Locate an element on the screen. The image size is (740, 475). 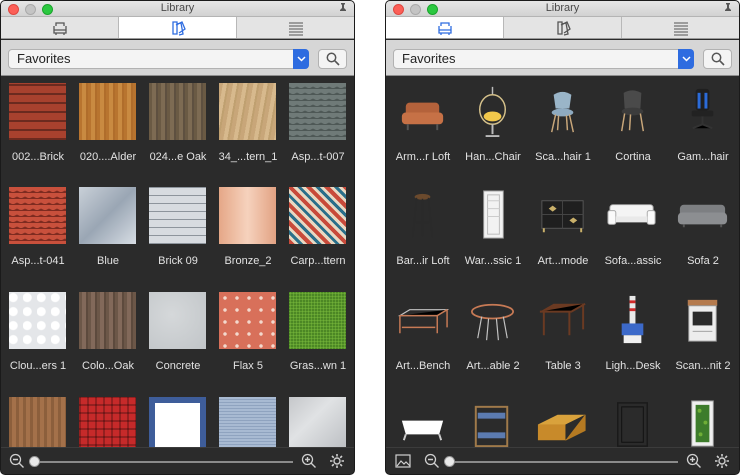
shingle-gray-swatch is located at coordinates (317, 111).